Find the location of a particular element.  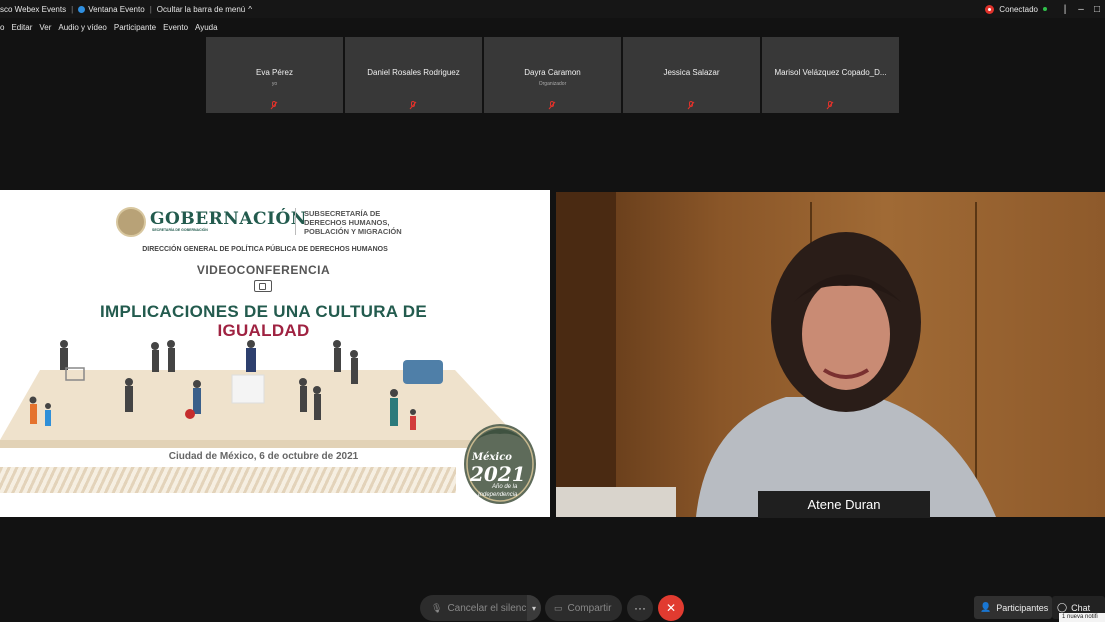

participant-tile: Daniel Rosales Rodriguez is located at coordinates (413, 75).